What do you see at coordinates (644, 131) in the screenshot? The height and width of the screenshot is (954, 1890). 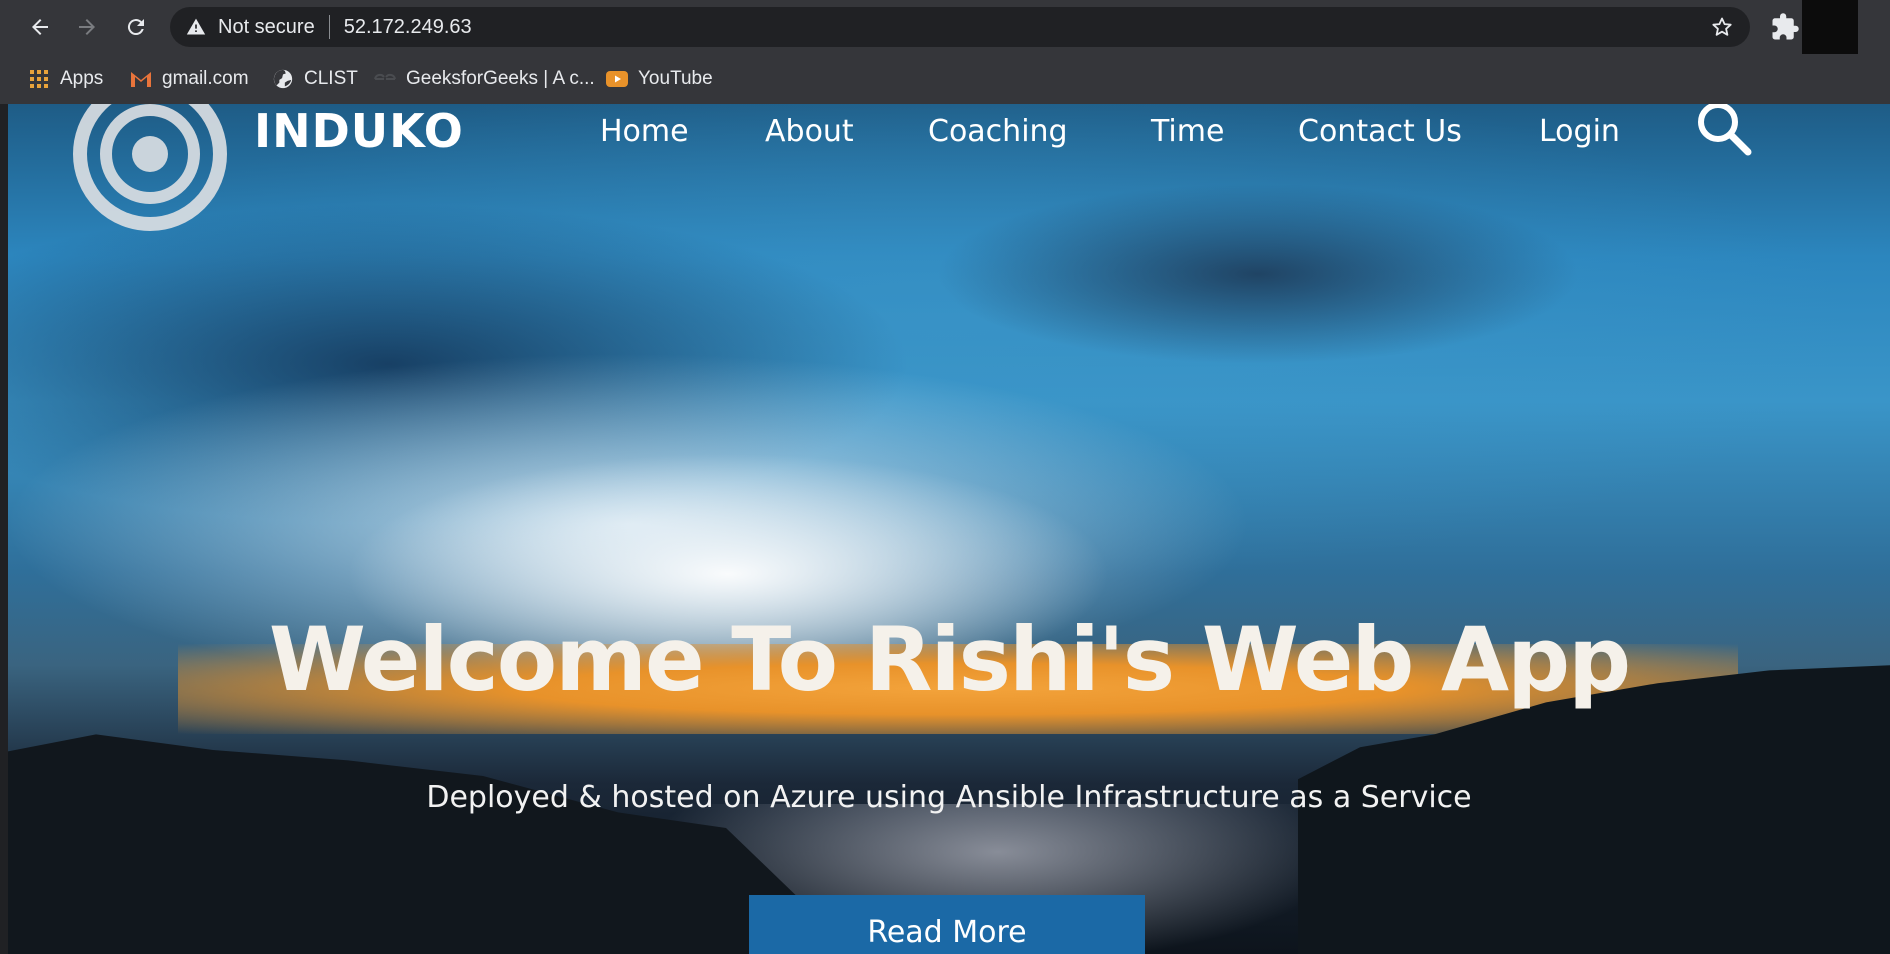 I see `nav-home: Home` at bounding box center [644, 131].